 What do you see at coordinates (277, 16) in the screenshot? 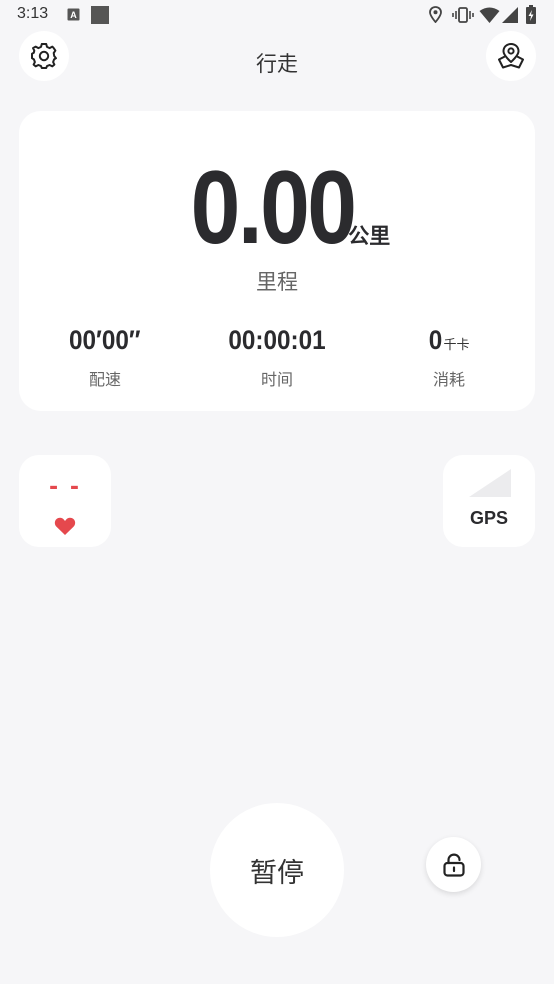
I see `status-bar: 3:13 A` at bounding box center [277, 16].